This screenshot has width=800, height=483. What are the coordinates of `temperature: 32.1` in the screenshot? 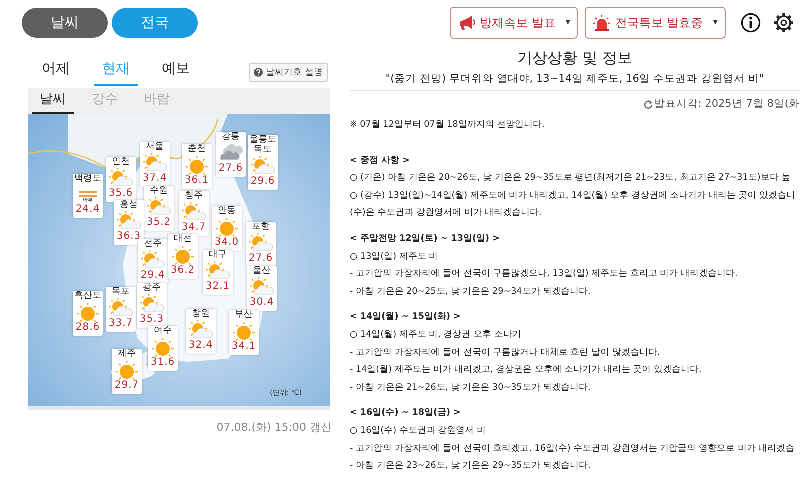 It's located at (218, 286).